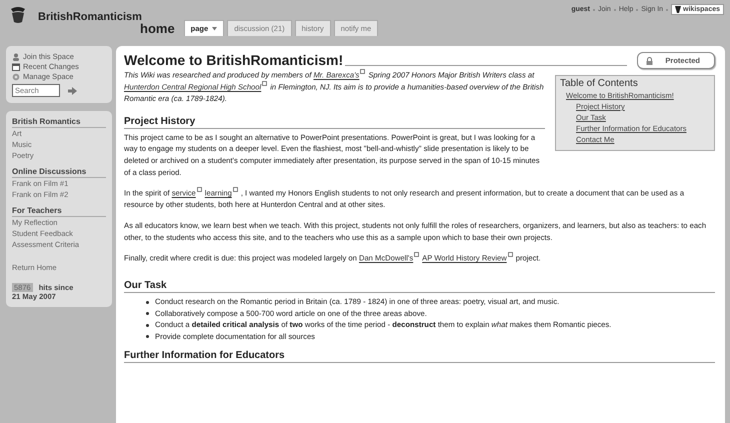 The image size is (730, 423). I want to click on toc-title: Table of Contents, so click(599, 84).